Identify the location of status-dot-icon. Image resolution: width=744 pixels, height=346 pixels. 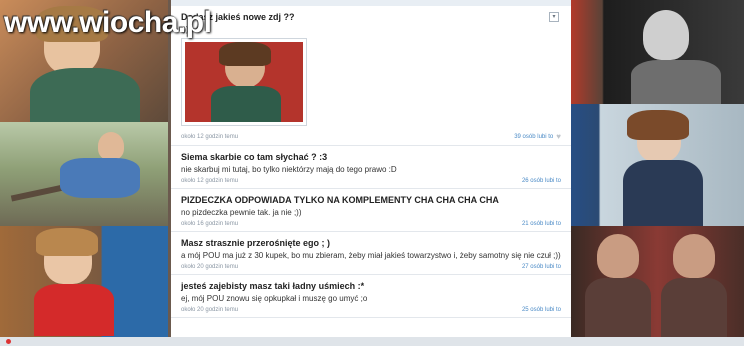
(8, 341).